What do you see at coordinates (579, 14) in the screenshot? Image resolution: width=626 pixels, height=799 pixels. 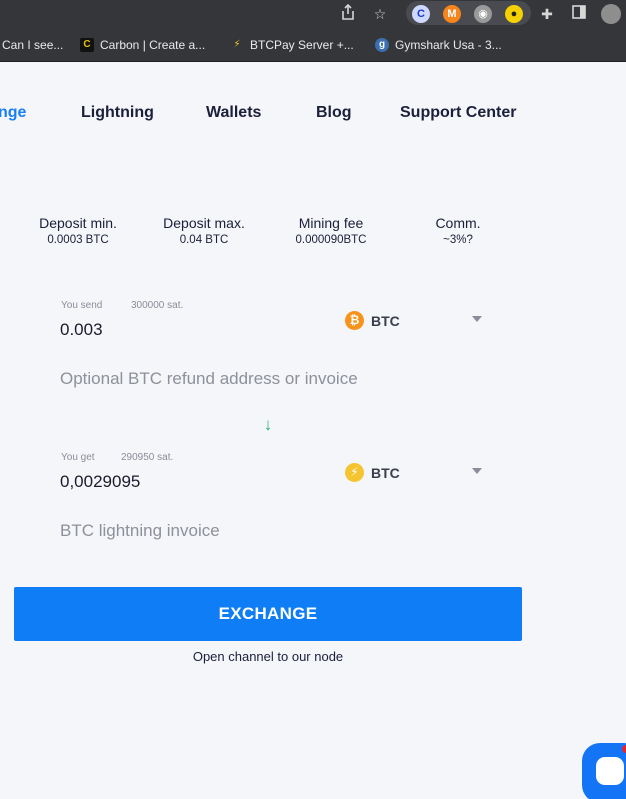 I see `sidepanel-icon` at bounding box center [579, 14].